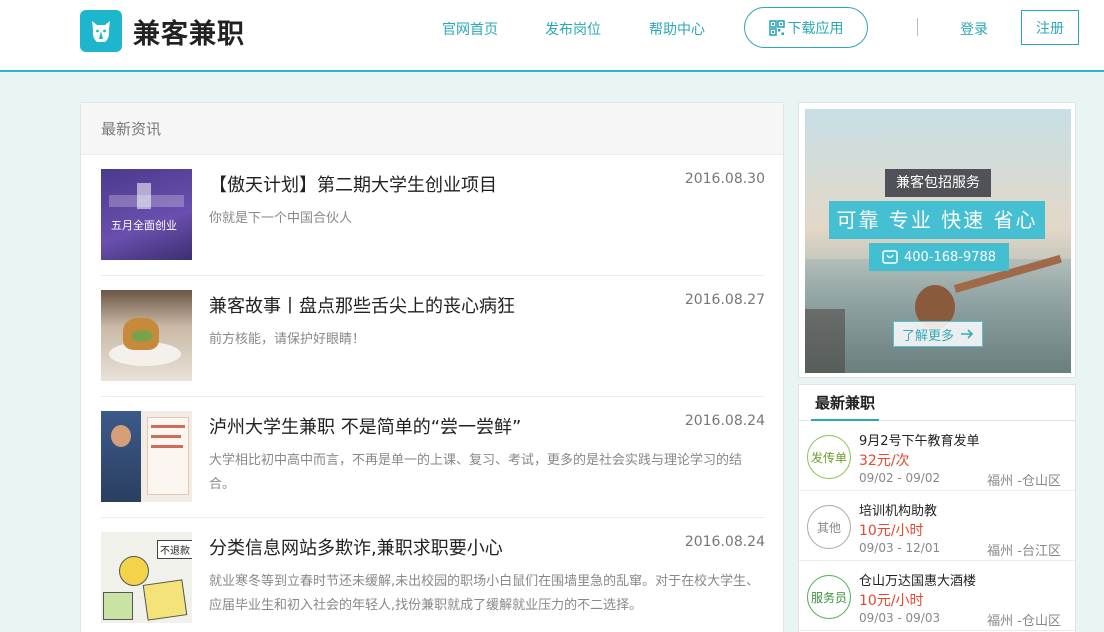 The height and width of the screenshot is (632, 1104). I want to click on job-title: 9月2号下午教育发单, so click(919, 439).